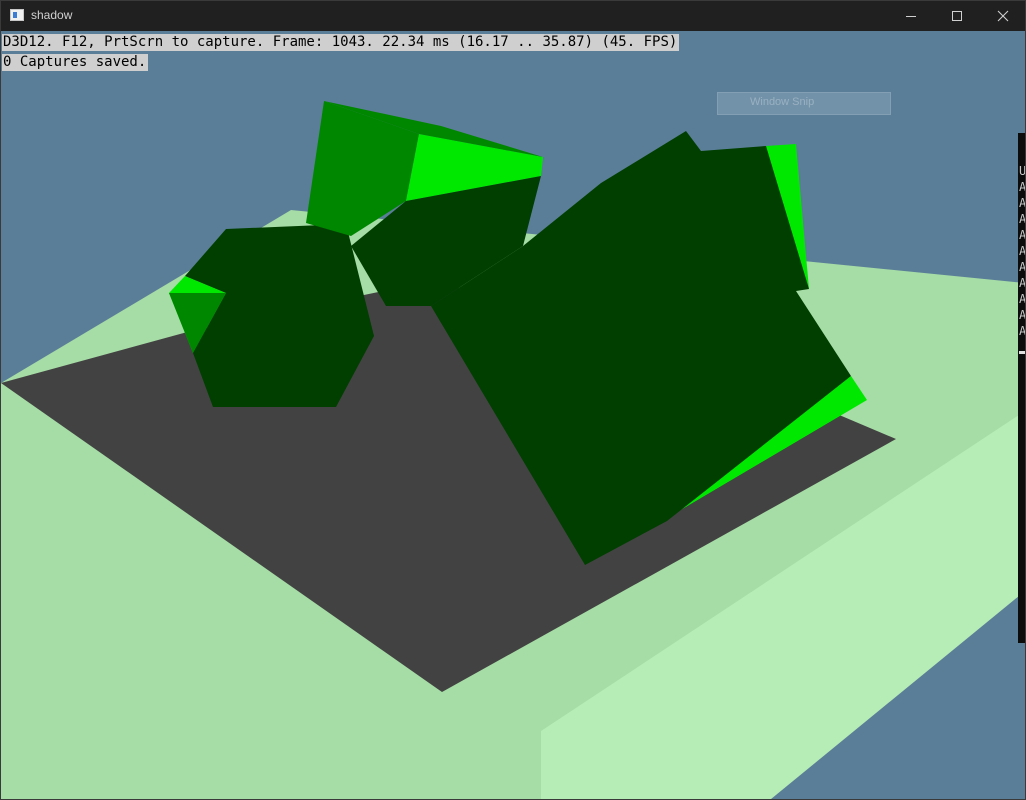 The width and height of the screenshot is (1026, 800). Describe the element at coordinates (75, 62) in the screenshot. I see `hud-captures-status: 0 Captures saved.` at that location.